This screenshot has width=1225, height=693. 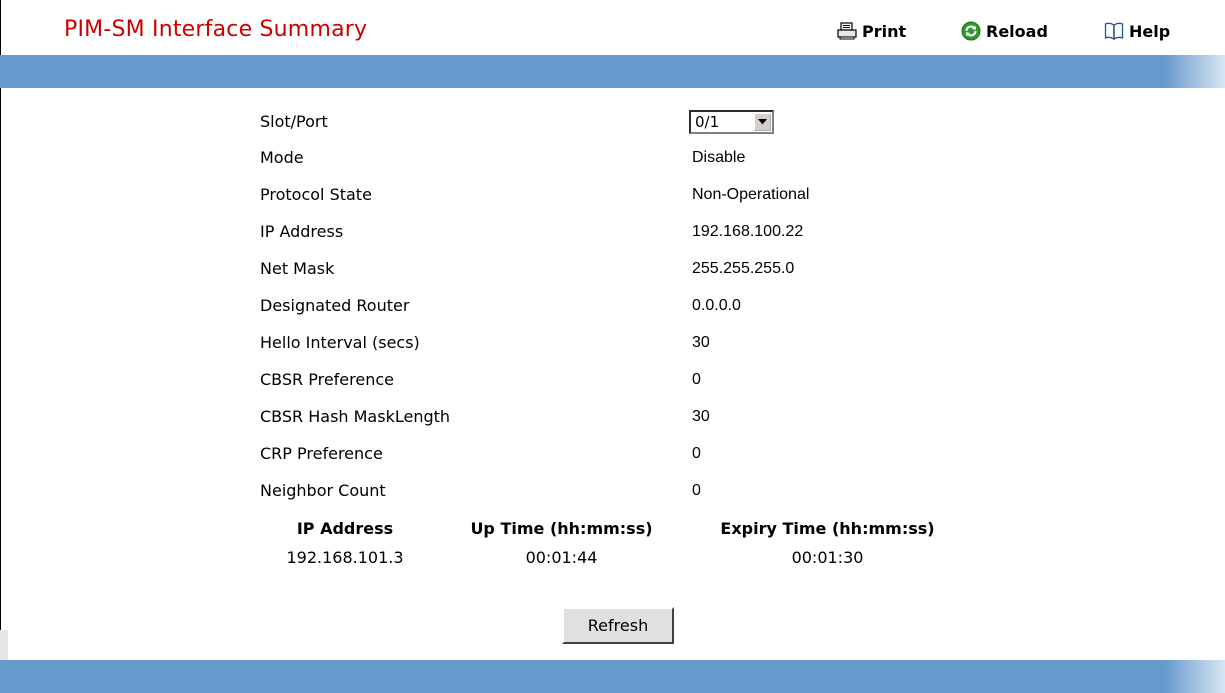 I want to click on crp-preference-value: 0, so click(x=696, y=453).